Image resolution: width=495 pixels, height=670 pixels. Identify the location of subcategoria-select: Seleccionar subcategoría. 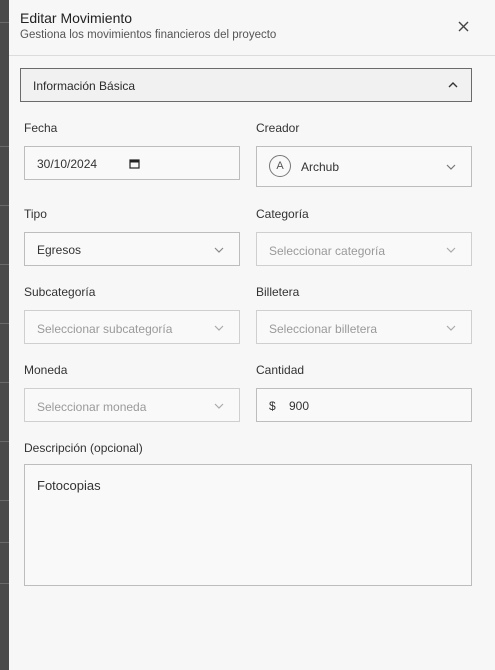
(132, 327).